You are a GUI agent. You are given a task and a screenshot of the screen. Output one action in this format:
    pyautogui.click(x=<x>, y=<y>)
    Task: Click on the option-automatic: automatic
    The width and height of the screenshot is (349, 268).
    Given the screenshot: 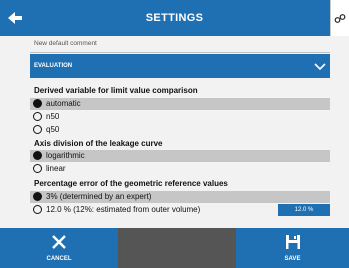 What is the action you would take?
    pyautogui.click(x=180, y=104)
    